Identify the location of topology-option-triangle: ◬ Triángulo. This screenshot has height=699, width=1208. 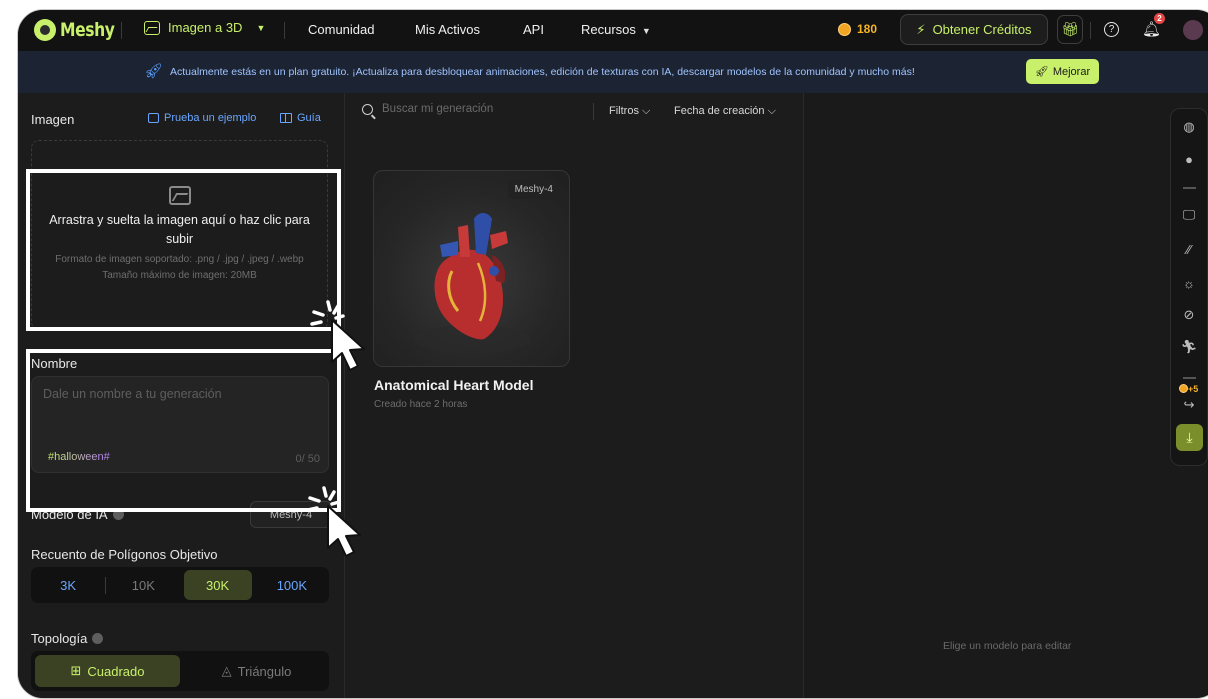
(256, 671).